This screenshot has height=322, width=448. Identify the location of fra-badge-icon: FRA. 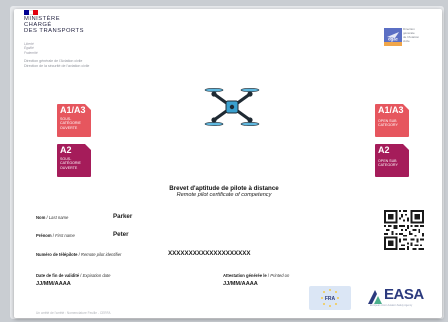
(330, 298).